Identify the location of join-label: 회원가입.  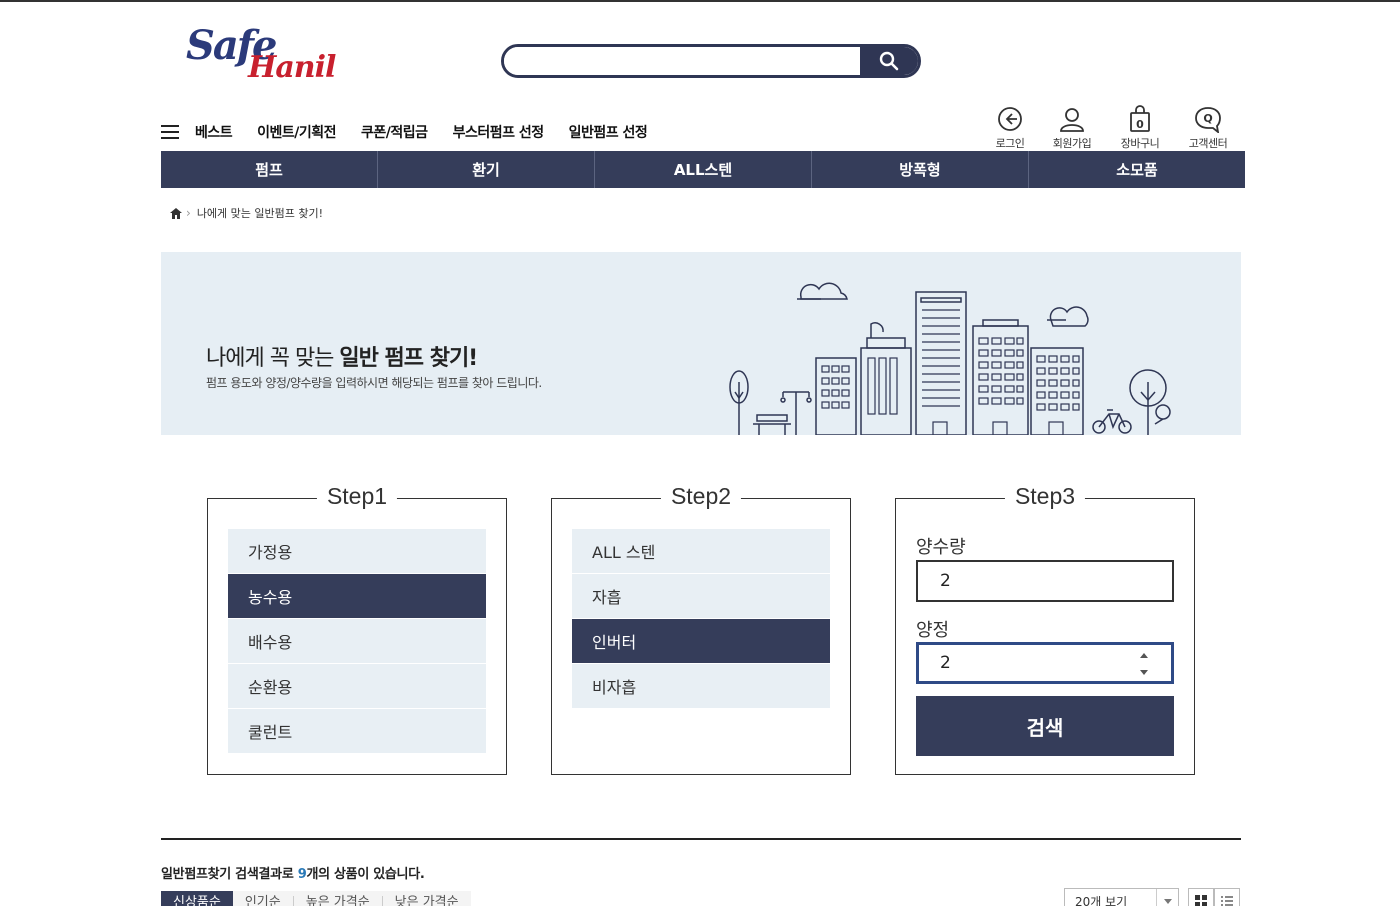
(1072, 143).